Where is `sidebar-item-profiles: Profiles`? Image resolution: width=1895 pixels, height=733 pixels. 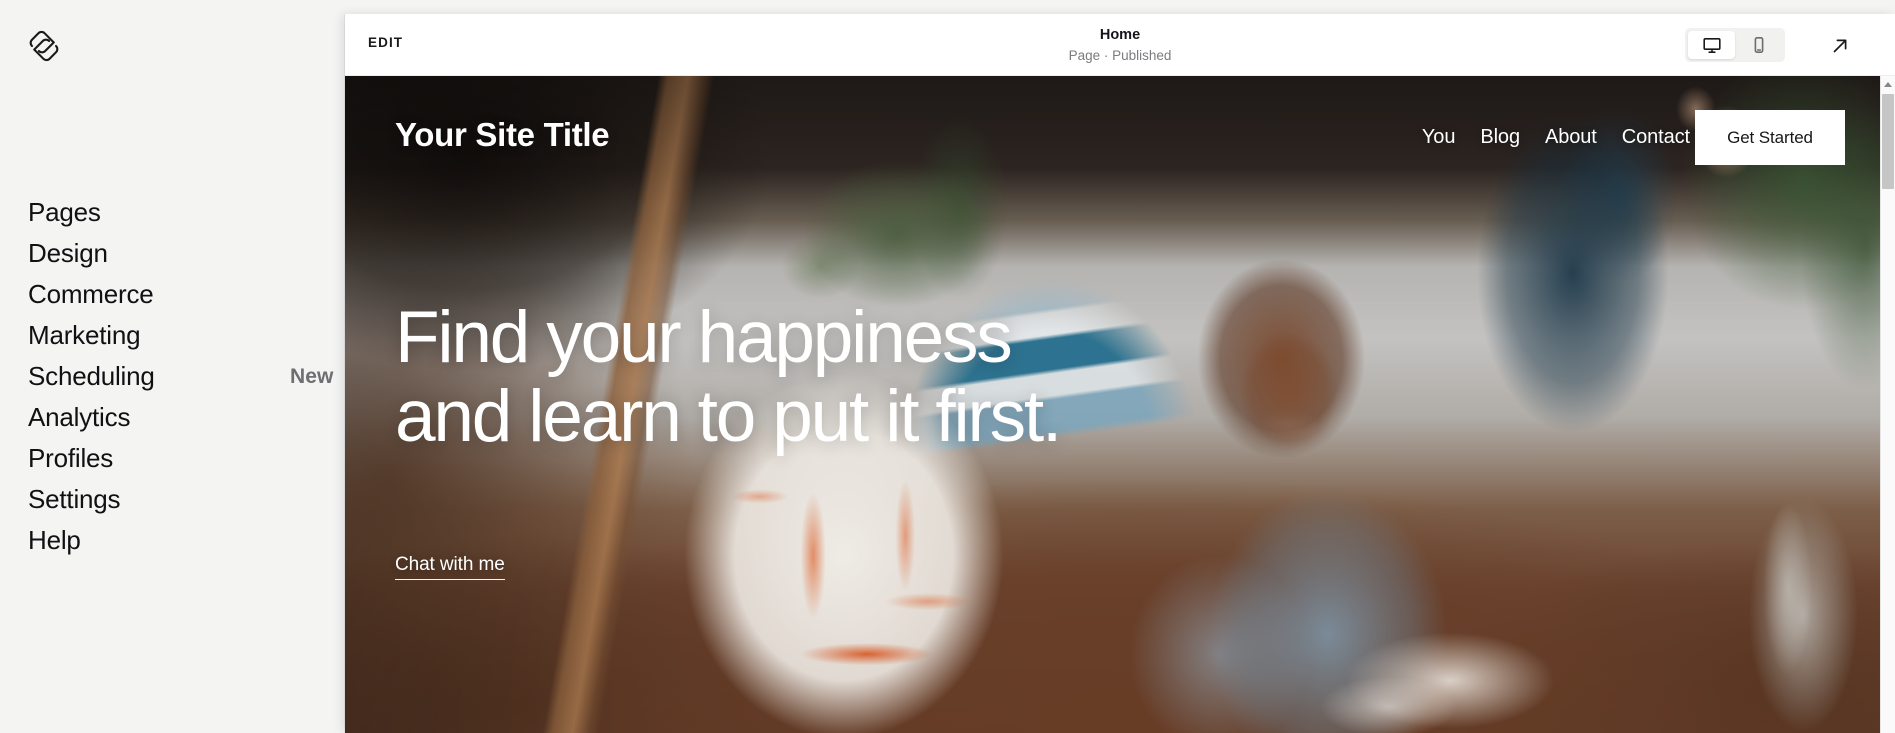
sidebar-item-profiles: Profiles is located at coordinates (172, 458).